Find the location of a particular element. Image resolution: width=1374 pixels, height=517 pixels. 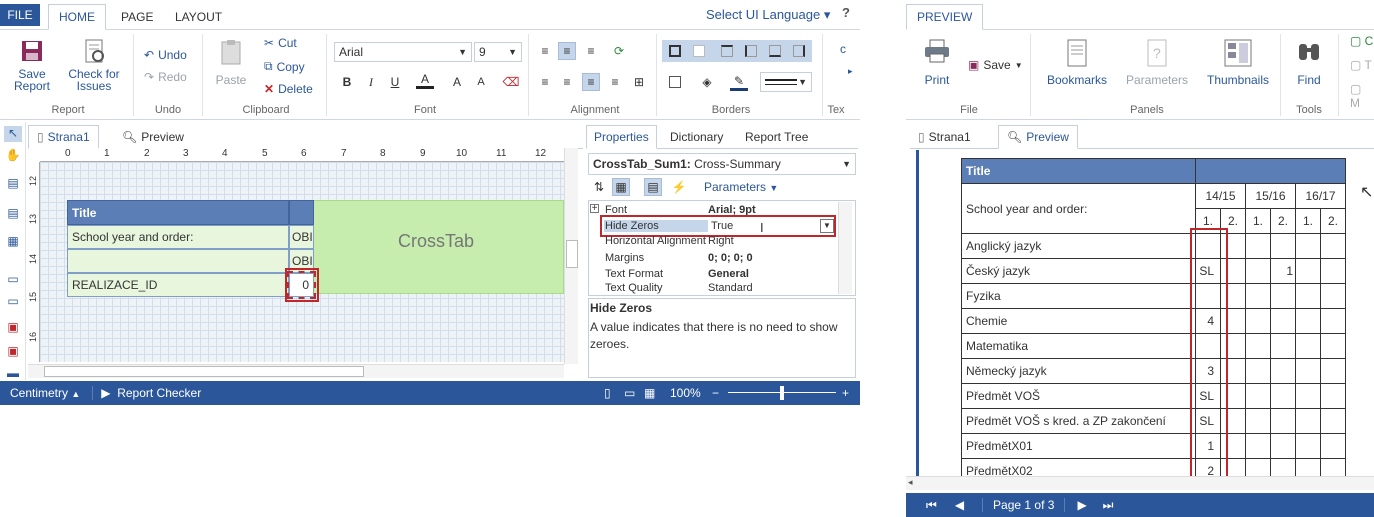

redo-button: ↷ Redo is located at coordinates (165, 77).